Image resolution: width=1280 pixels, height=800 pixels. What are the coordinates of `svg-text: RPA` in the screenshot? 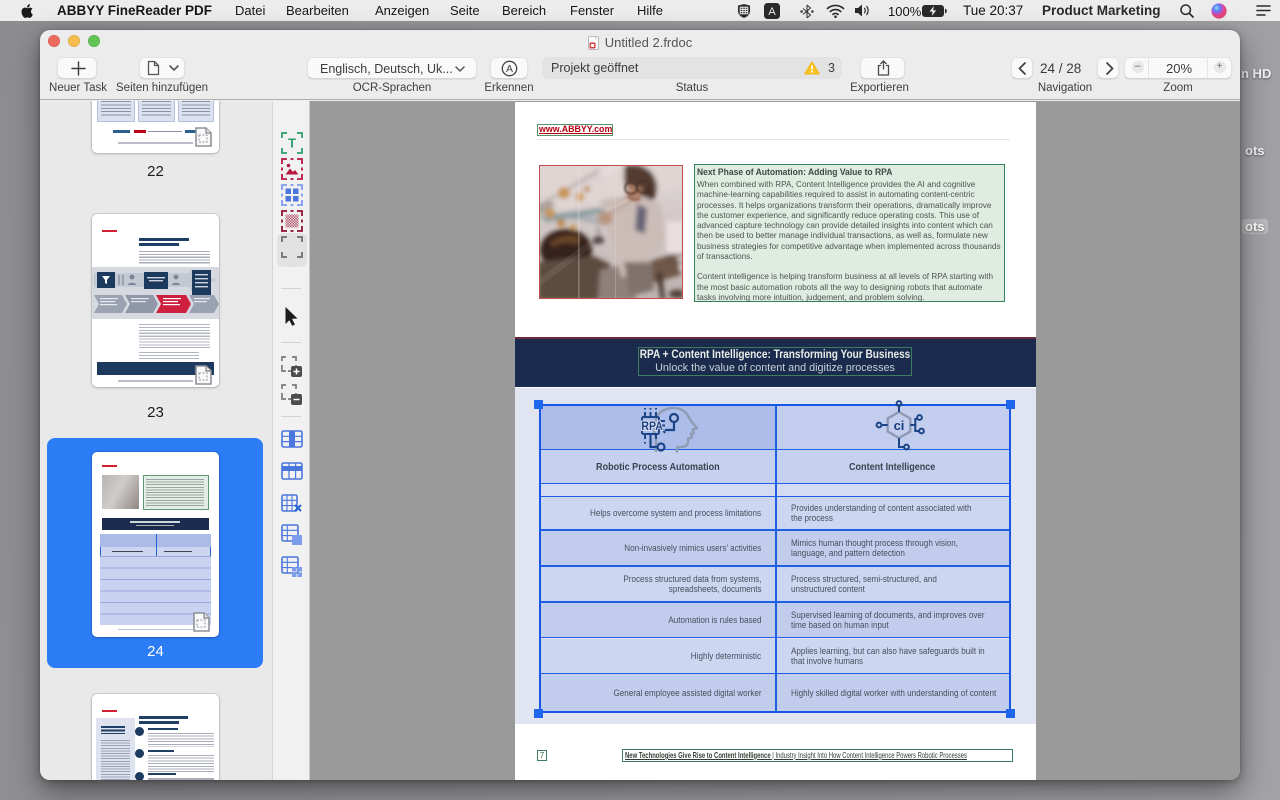 It's located at (652, 426).